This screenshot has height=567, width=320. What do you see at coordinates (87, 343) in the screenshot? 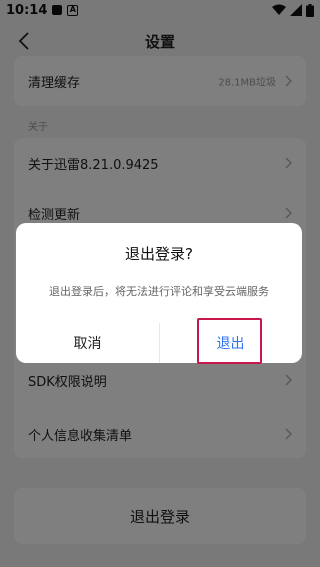
I see `cancel-button: 取消` at bounding box center [87, 343].